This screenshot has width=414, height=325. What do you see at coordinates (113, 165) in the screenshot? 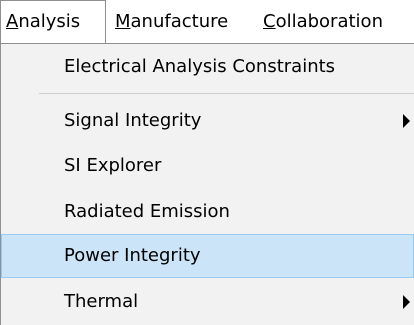
I see `menu-item-label: SI Explorer` at bounding box center [113, 165].